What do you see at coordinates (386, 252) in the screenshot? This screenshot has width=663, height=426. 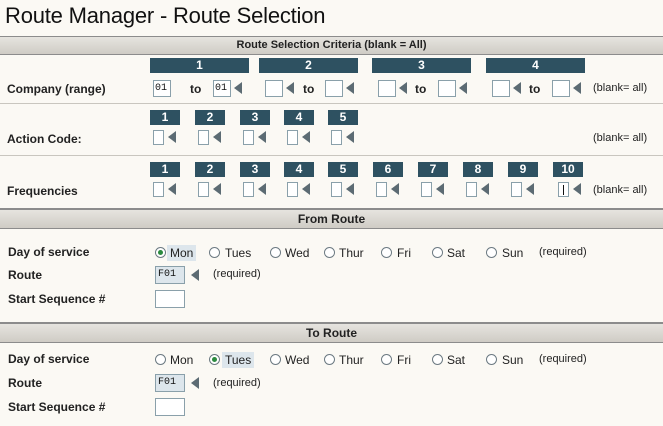 I see `from-day-fri-radio` at bounding box center [386, 252].